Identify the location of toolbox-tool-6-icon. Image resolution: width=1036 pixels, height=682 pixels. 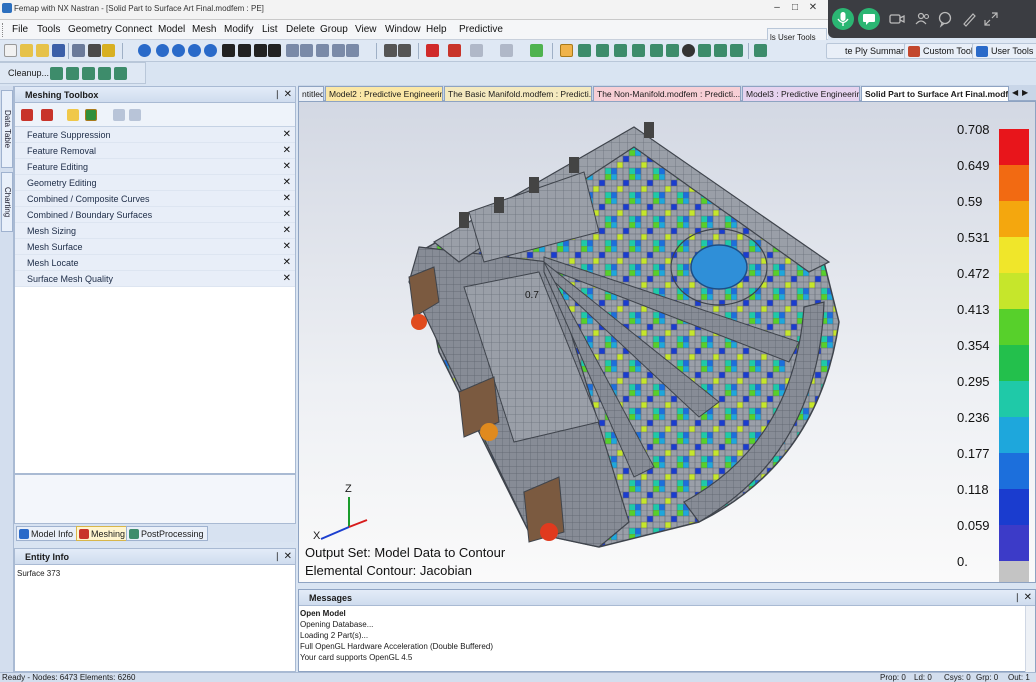
(135, 115).